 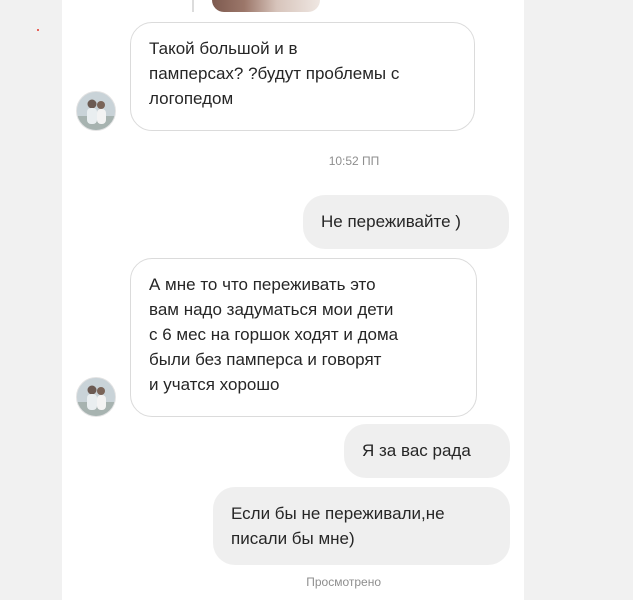 What do you see at coordinates (361, 526) in the screenshot?
I see `message-outgoing-3: Если бы не переживали,не писали бы мне)` at bounding box center [361, 526].